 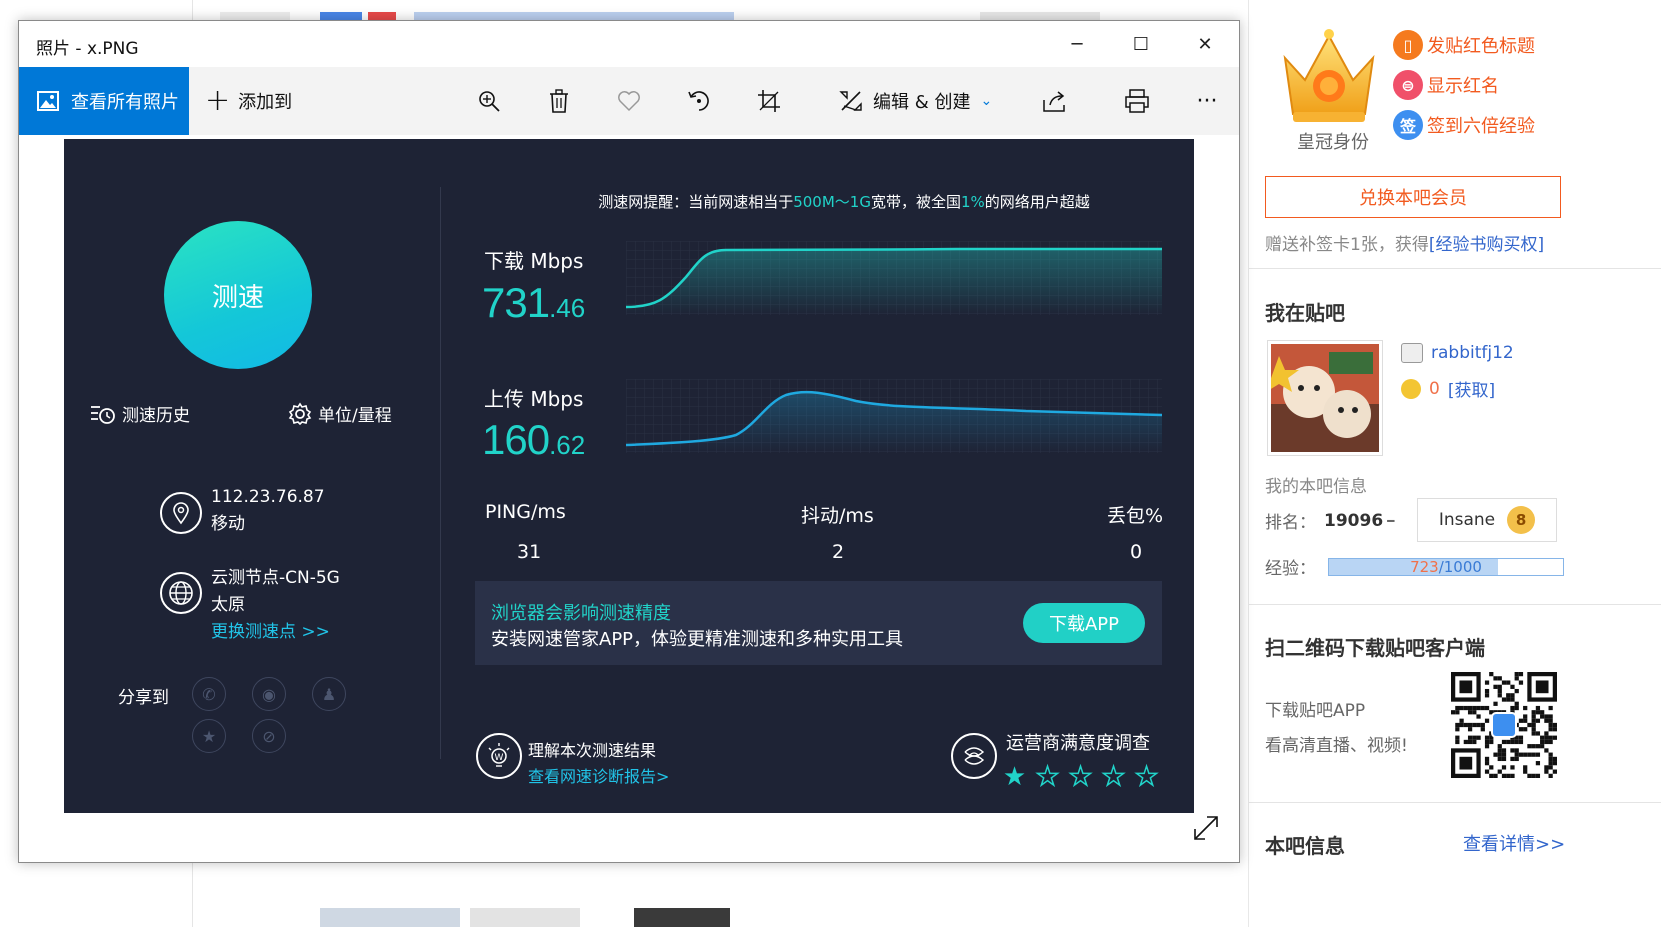 I want to click on speed-tip: 测速网提醒：当前网速相当于500M～1G宽带，被全国1%的网络用户超越, so click(x=839, y=201).